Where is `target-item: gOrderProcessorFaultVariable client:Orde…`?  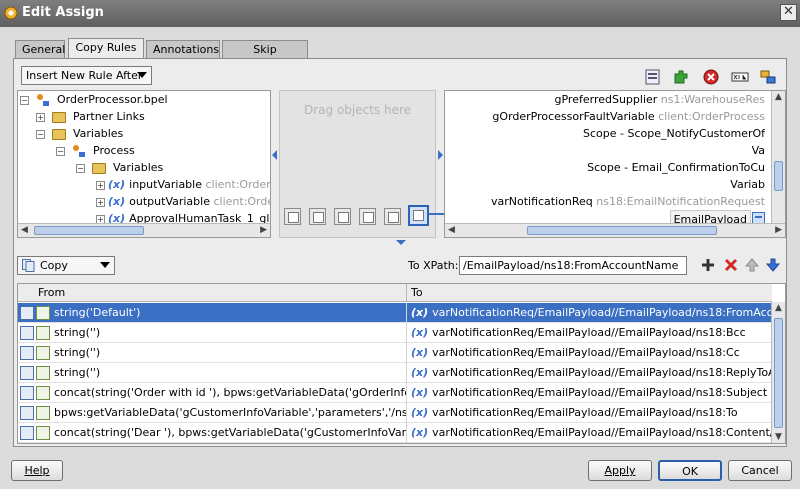
target-item: gOrderProcessorFaultVariable client:Orde… is located at coordinates (628, 116).